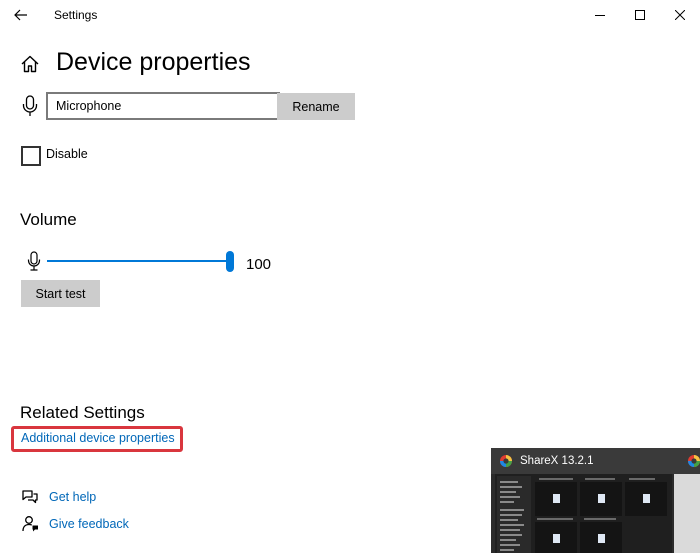 The width and height of the screenshot is (700, 553). I want to click on back-button, so click(21, 15).